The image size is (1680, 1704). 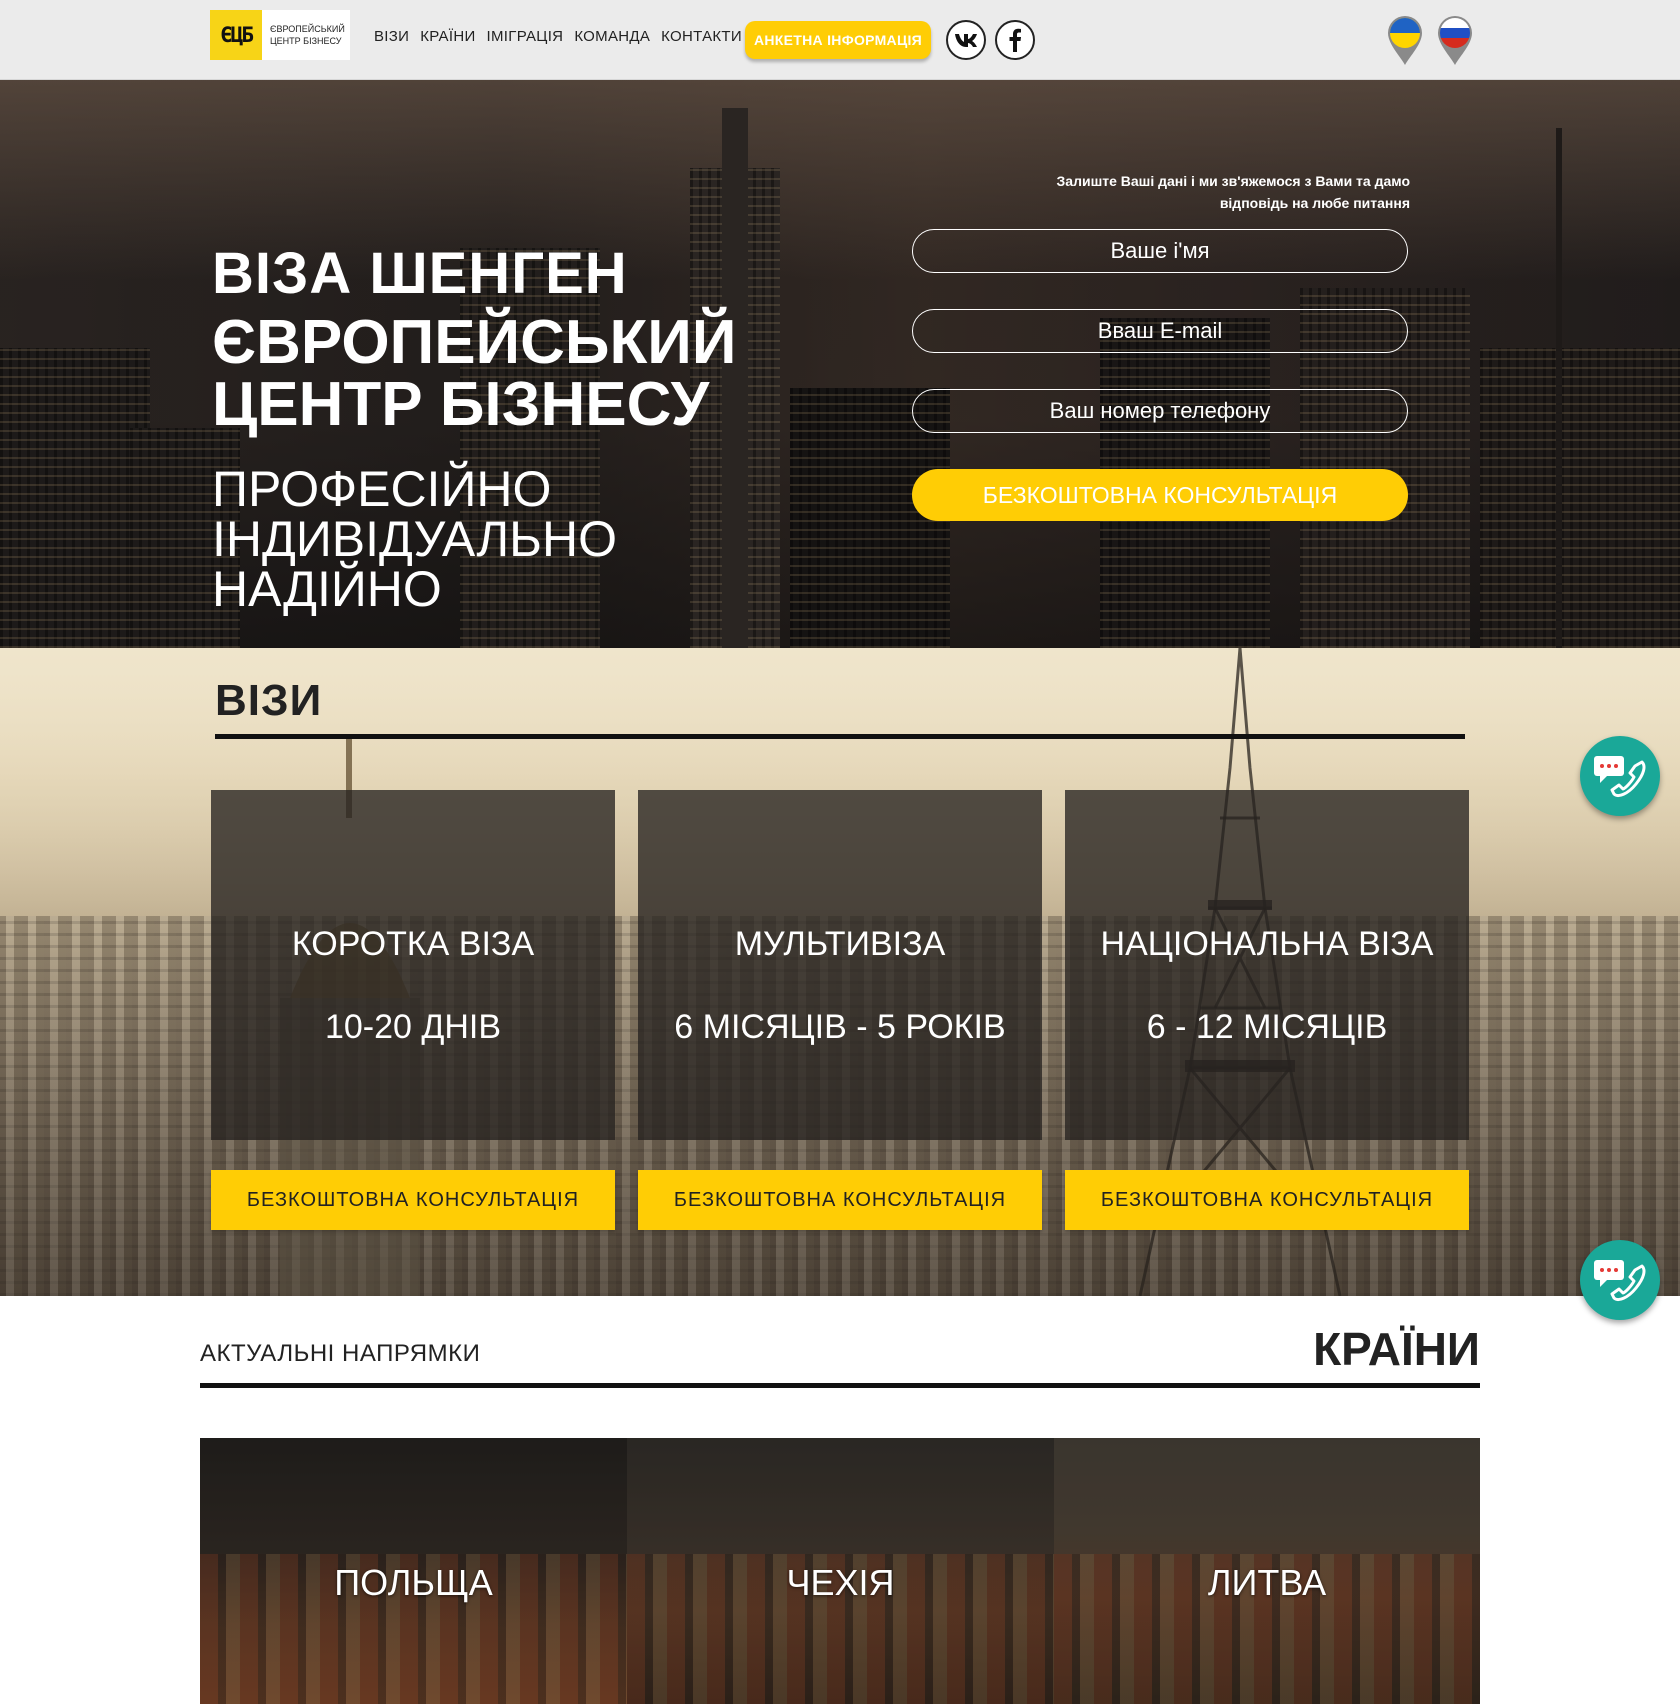 I want to click on country-card-poland: ПОЛЬЩА, so click(x=413, y=1571).